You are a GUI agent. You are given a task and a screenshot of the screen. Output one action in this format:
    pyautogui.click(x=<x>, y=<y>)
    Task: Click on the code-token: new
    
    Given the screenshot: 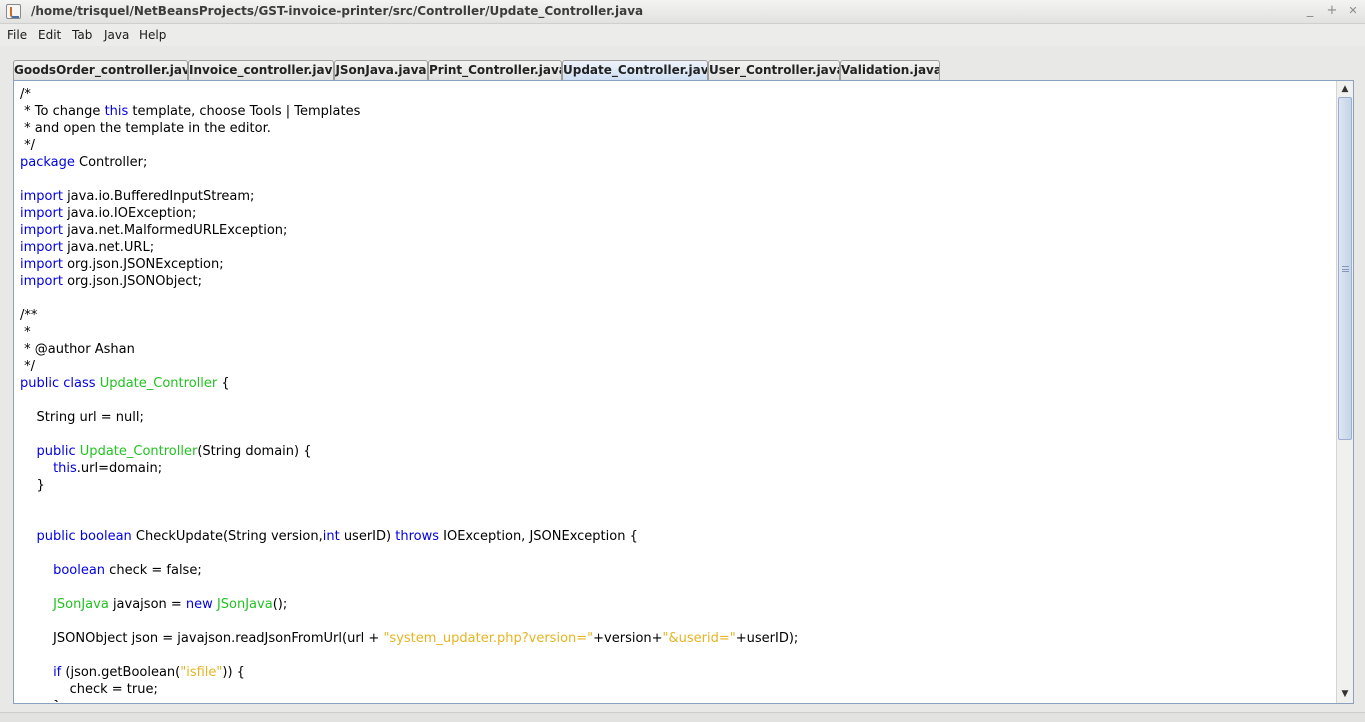 What is the action you would take?
    pyautogui.click(x=199, y=604)
    